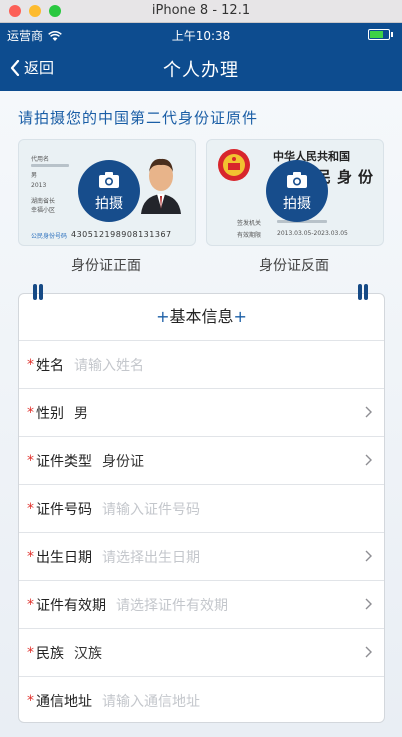 The height and width of the screenshot is (737, 402). What do you see at coordinates (106, 266) in the screenshot?
I see `front-caption: 身份证正面` at bounding box center [106, 266].